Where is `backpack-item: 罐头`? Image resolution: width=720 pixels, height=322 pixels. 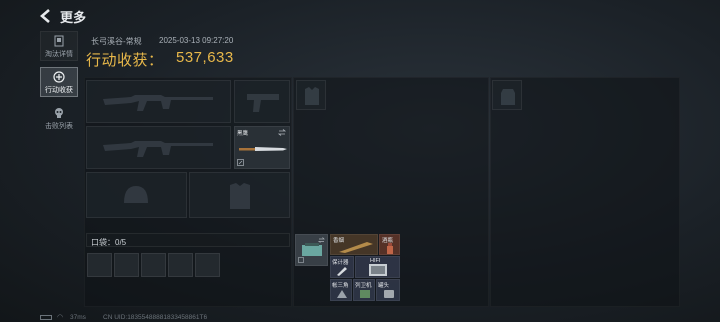
backpack-item: 罐头 is located at coordinates (388, 290).